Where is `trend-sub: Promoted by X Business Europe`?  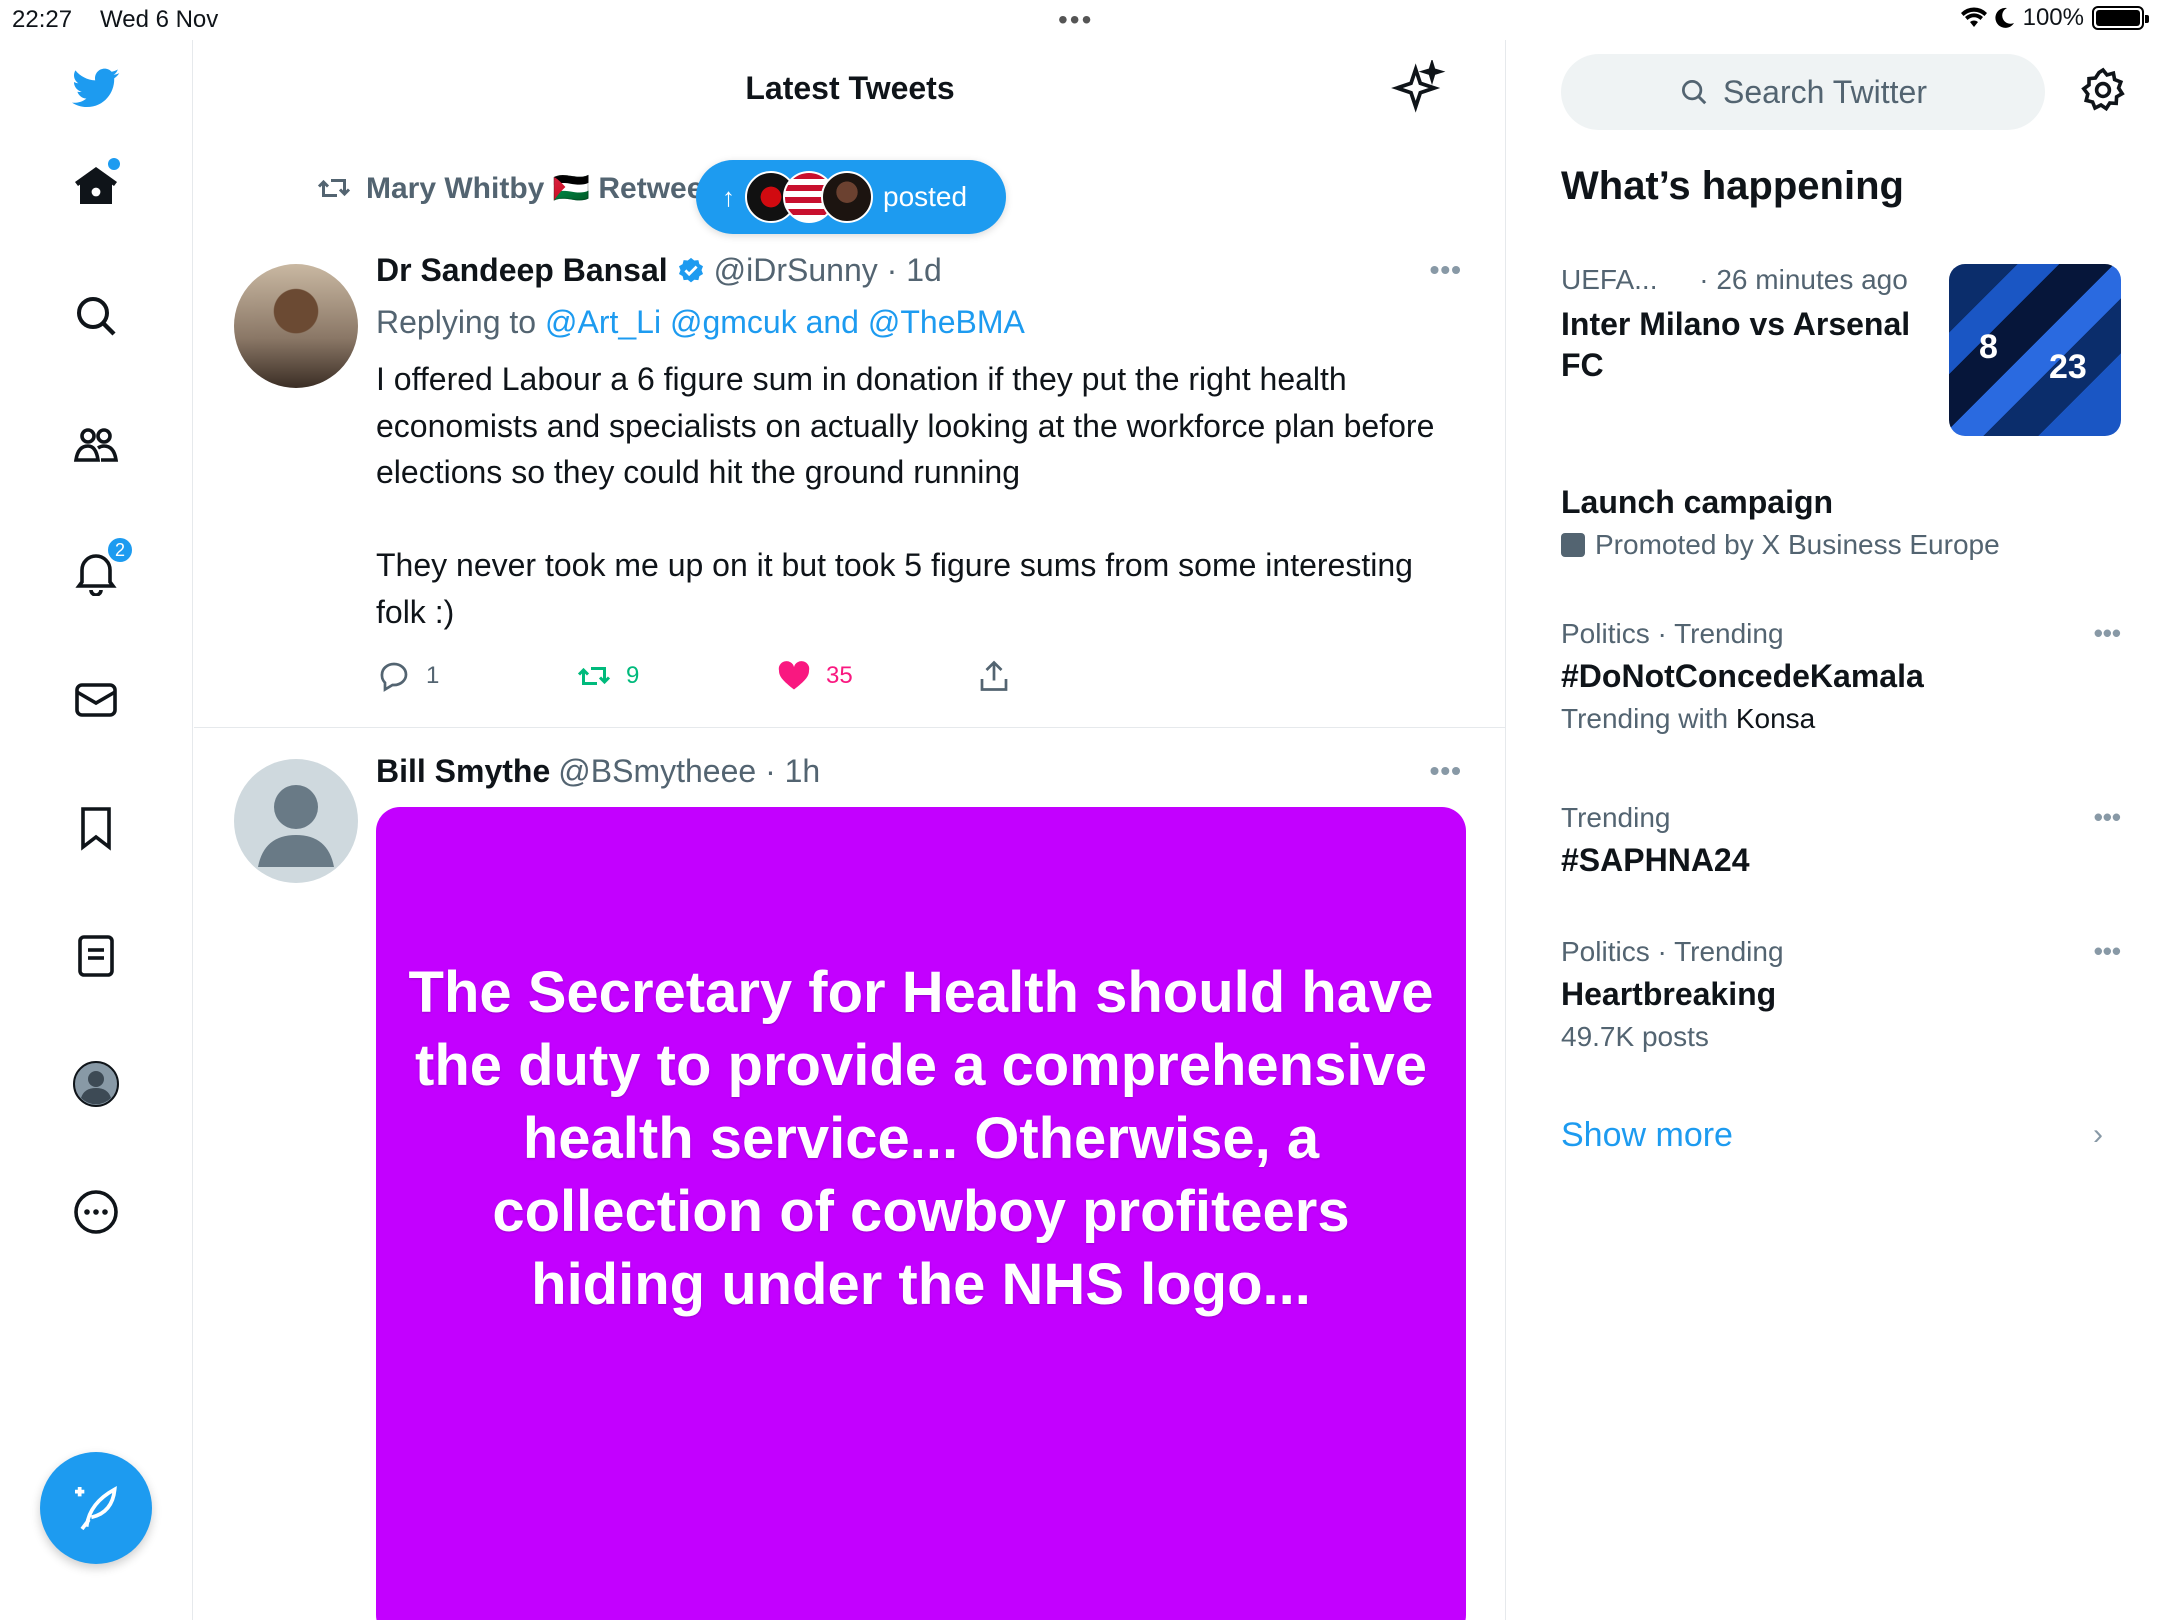 trend-sub: Promoted by X Business Europe is located at coordinates (1841, 545).